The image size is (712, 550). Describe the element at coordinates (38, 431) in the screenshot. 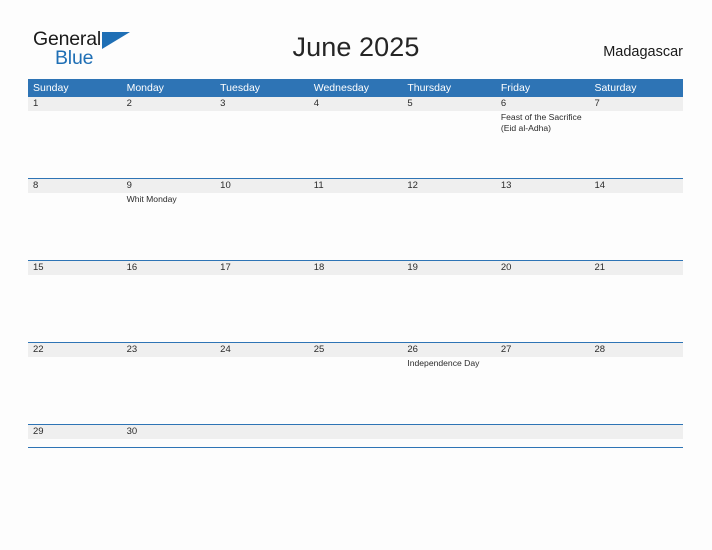

I see `day-number: 29` at that location.